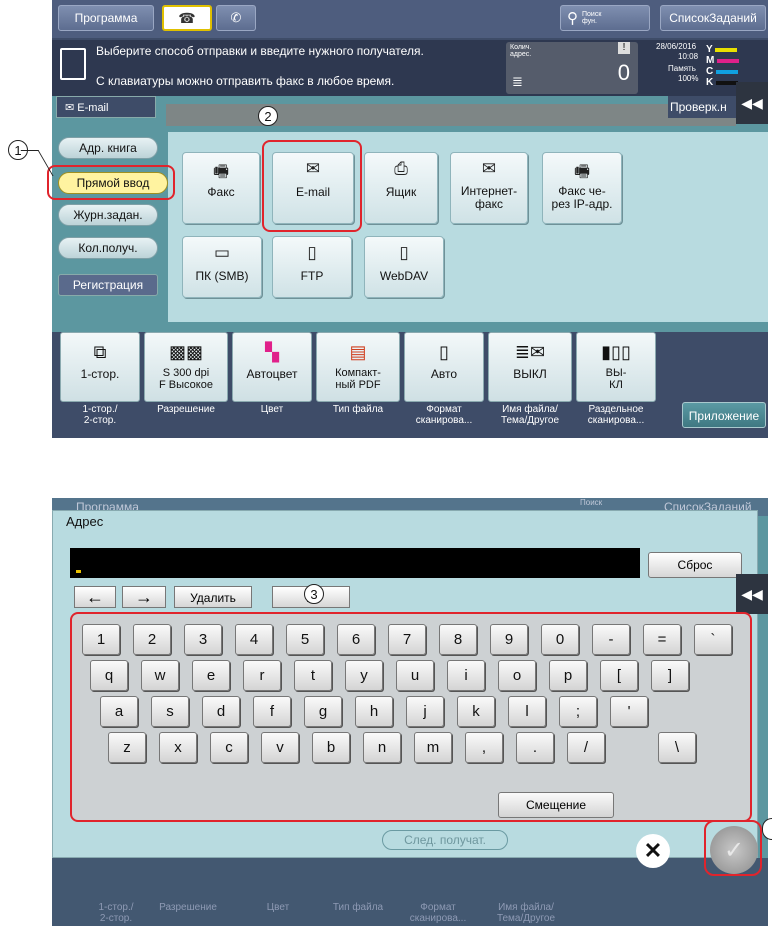  I want to click on separate-scan-option: ▮▯▯ ВЫ- КЛ, so click(616, 367).